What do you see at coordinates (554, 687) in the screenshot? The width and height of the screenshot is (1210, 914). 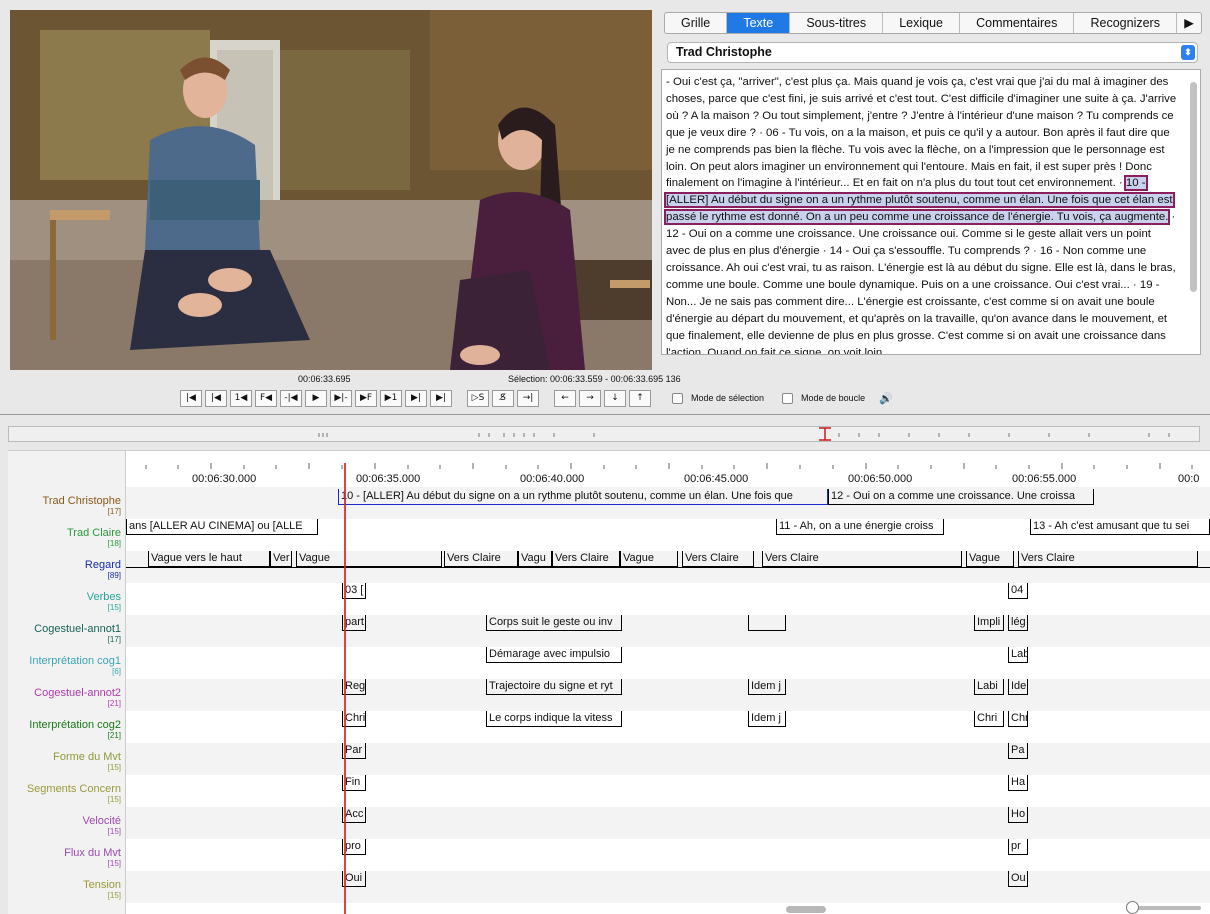 I see `annotation: Trajectoire du signe et ryt` at bounding box center [554, 687].